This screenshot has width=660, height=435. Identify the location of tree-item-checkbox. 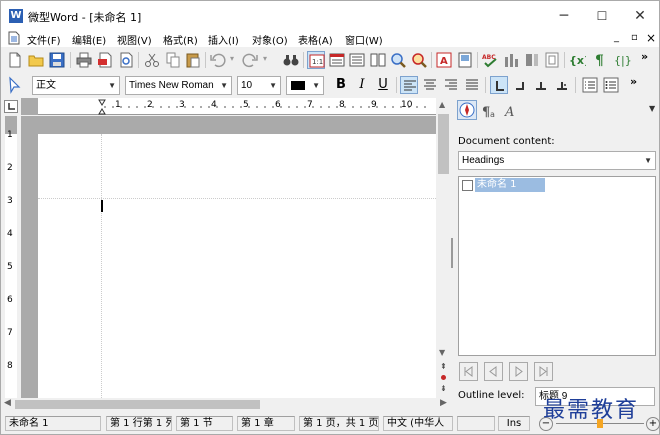
(467, 185).